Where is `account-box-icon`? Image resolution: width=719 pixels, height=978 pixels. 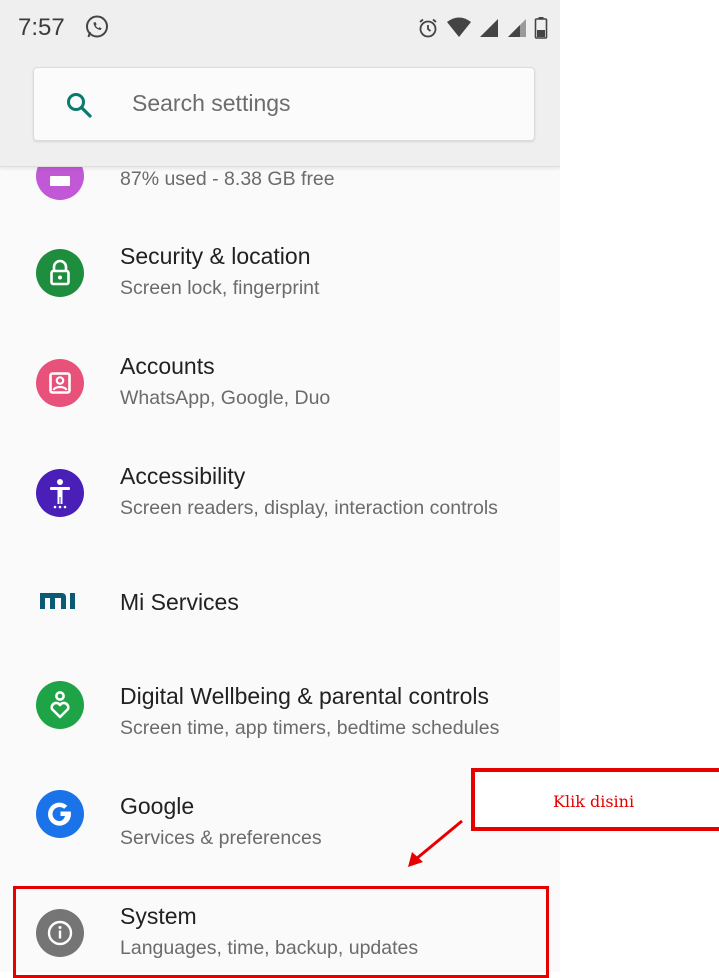 account-box-icon is located at coordinates (60, 383).